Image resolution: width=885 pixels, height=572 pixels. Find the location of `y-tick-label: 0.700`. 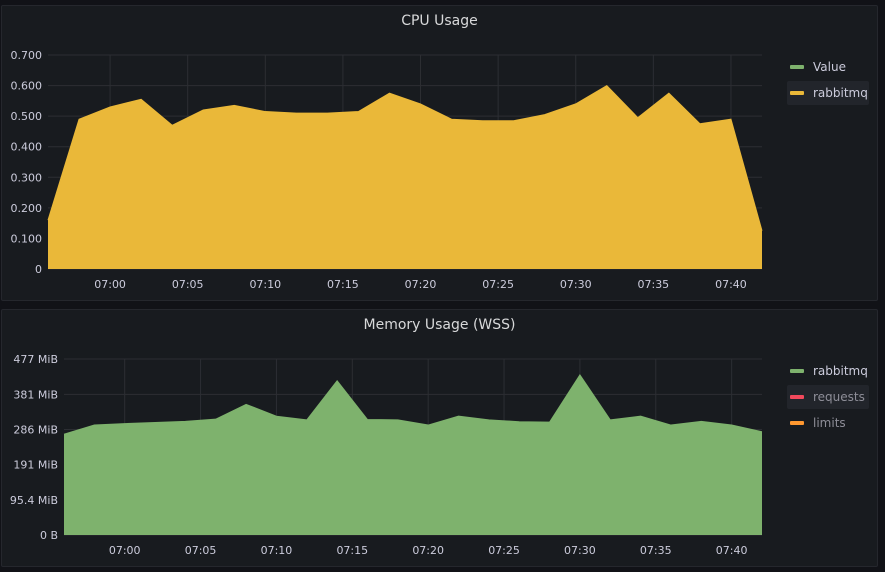

y-tick-label: 0.700 is located at coordinates (27, 55).